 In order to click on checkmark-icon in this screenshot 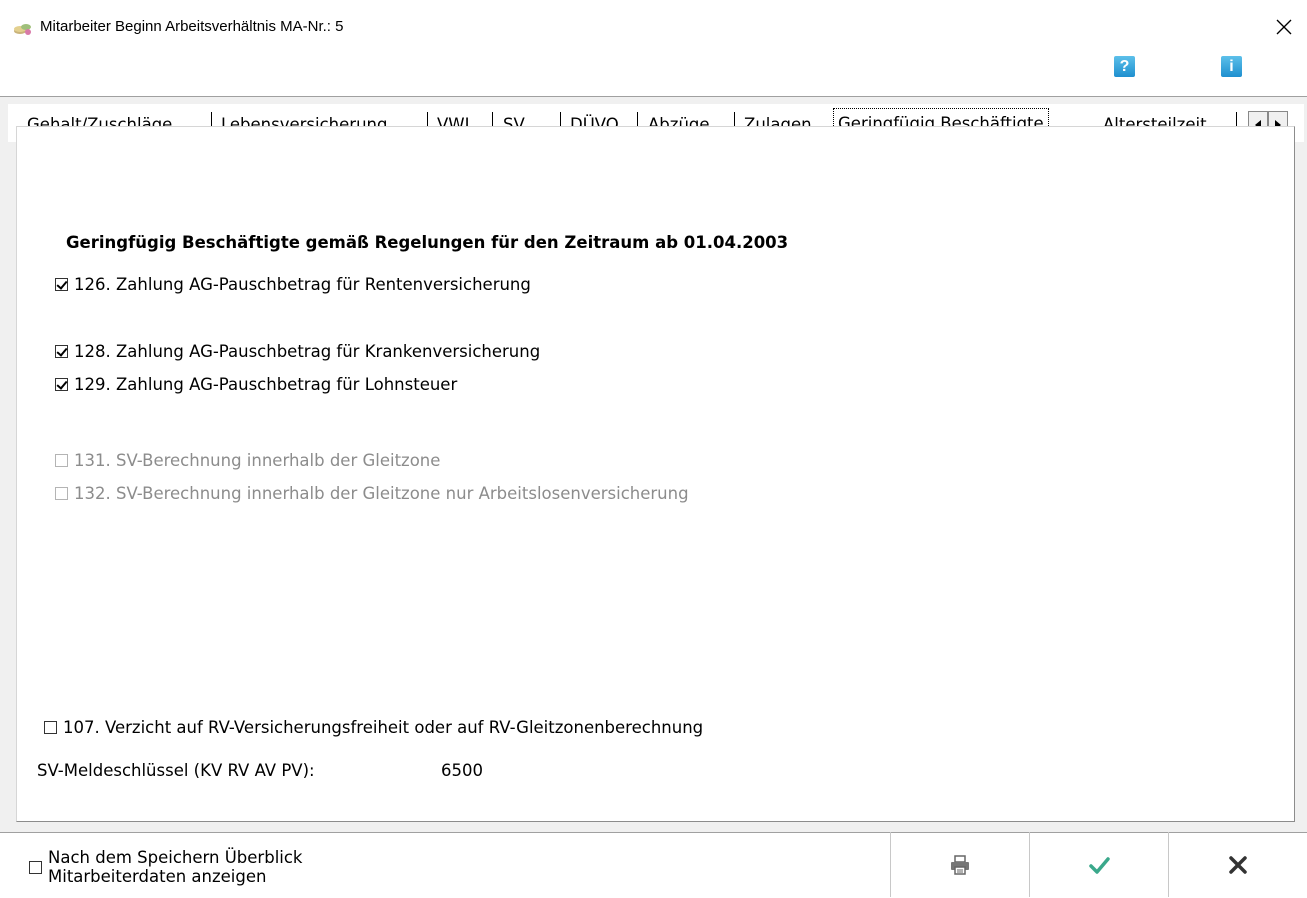, I will do `click(1099, 865)`.